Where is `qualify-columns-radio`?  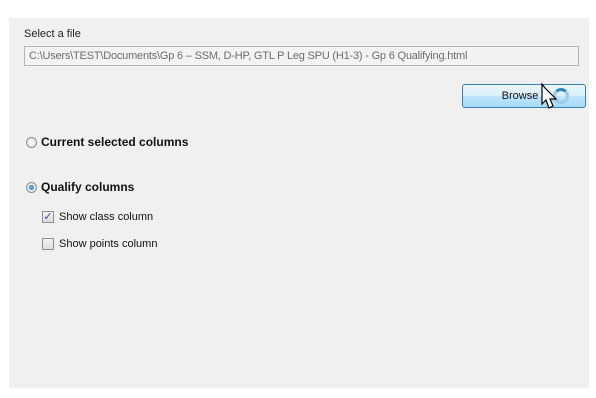 qualify-columns-radio is located at coordinates (31, 187).